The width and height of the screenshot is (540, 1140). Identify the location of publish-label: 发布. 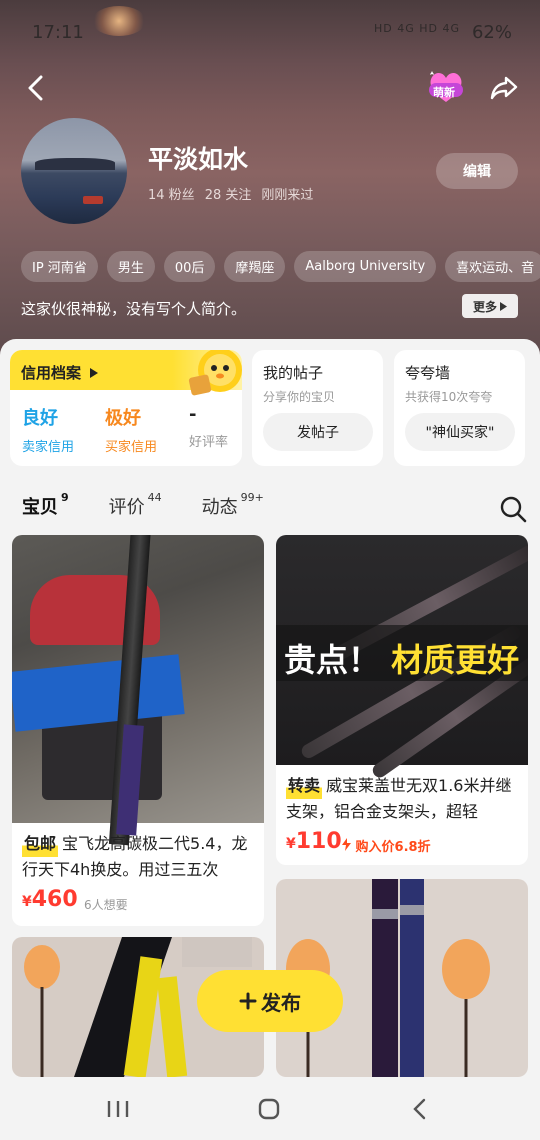
(281, 1002).